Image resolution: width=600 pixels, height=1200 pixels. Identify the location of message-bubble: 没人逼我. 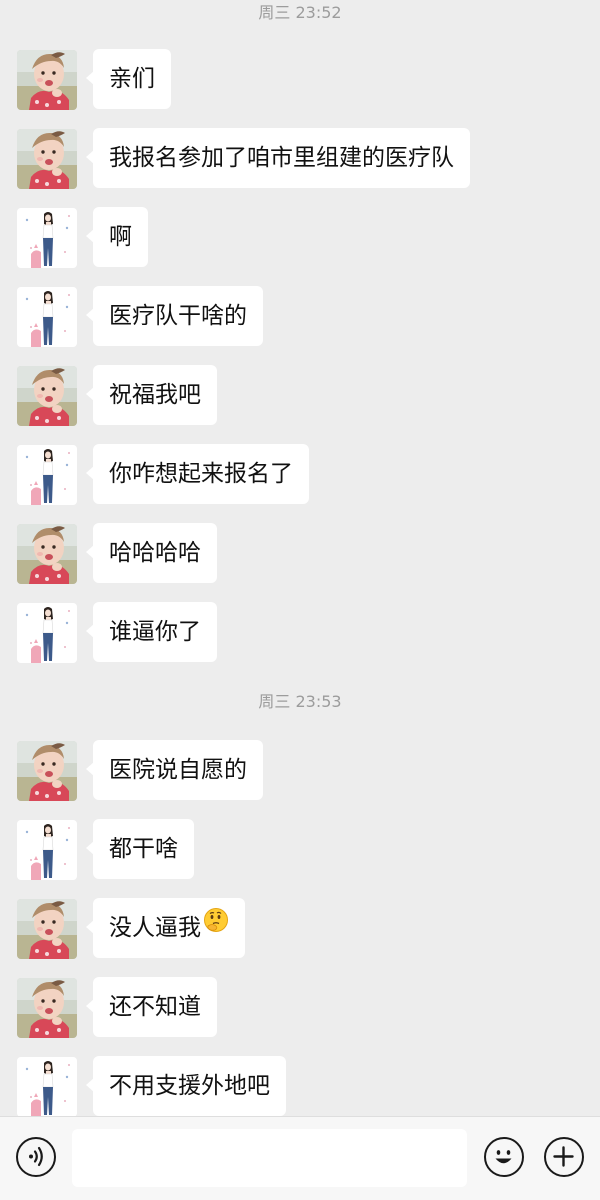
(165, 927).